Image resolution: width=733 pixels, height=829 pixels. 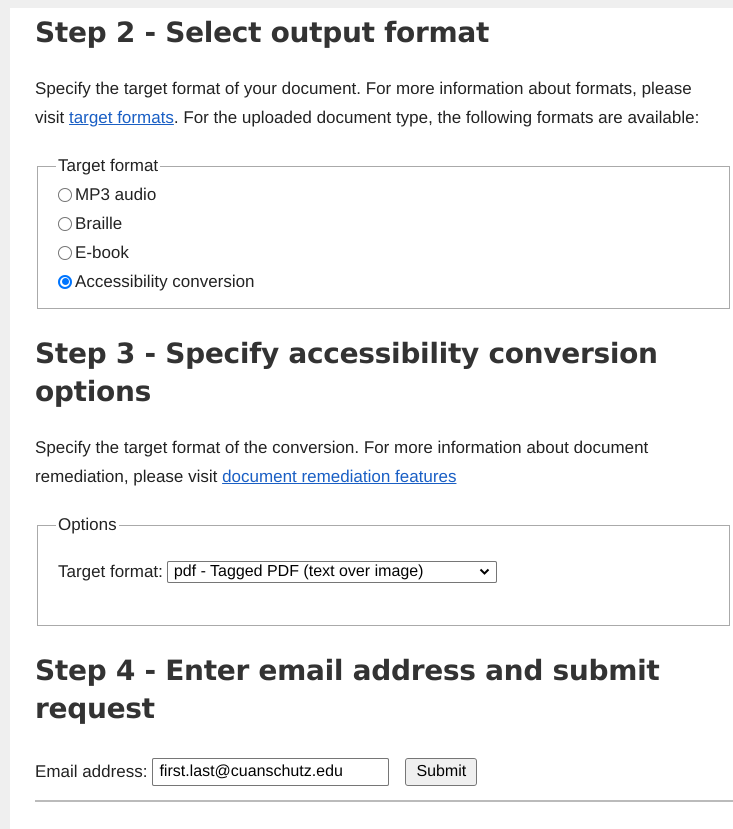 What do you see at coordinates (108, 166) in the screenshot?
I see `group-legend: Target format` at bounding box center [108, 166].